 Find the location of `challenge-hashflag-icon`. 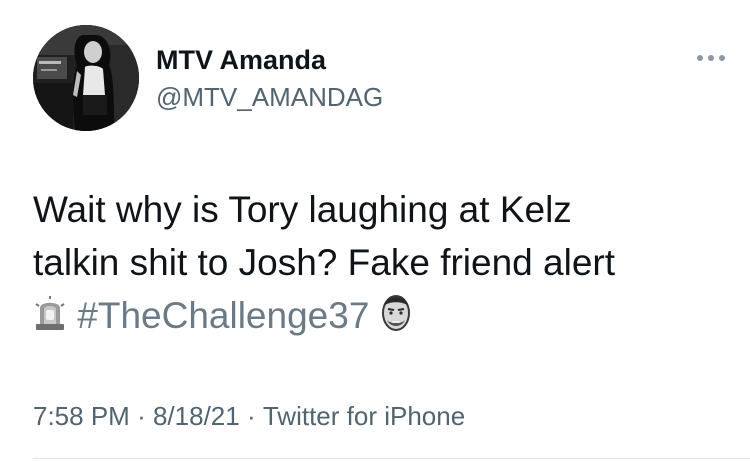

challenge-hashflag-icon is located at coordinates (396, 319).